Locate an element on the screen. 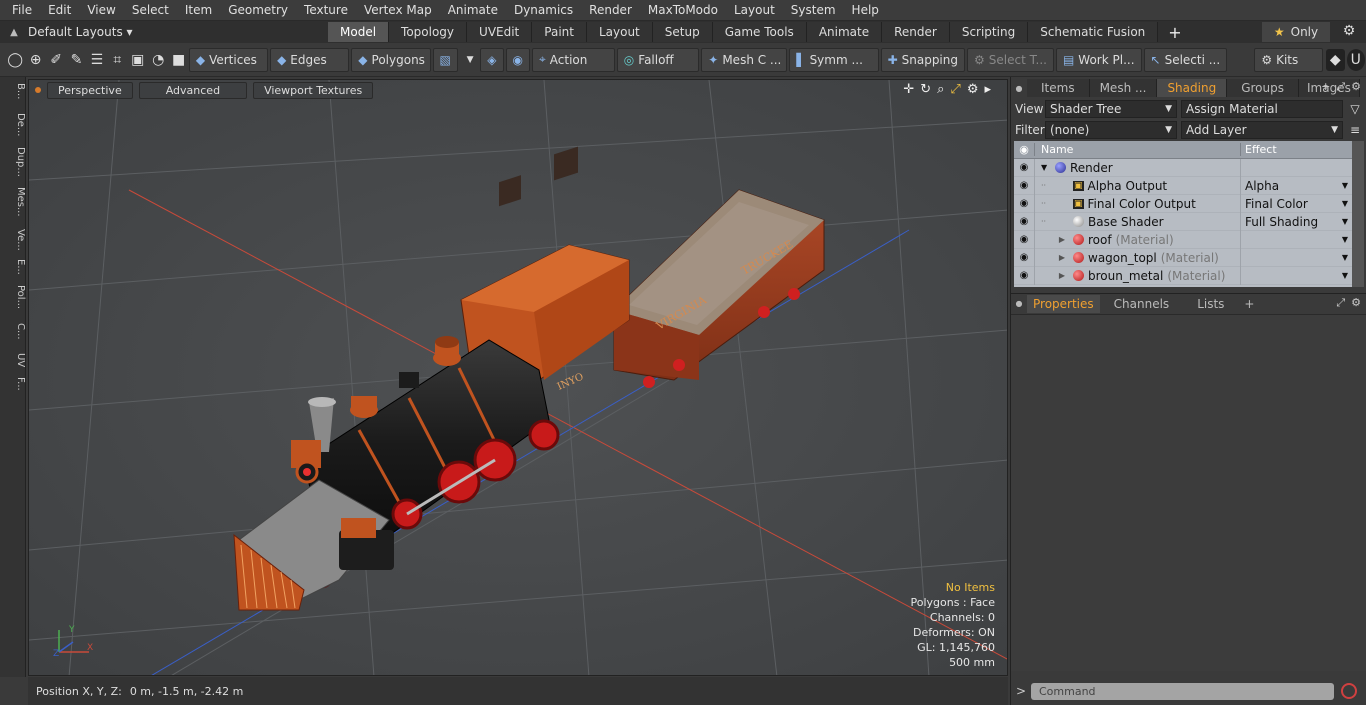 This screenshot has width=1366, height=705. menu-select: Select is located at coordinates (150, 10).